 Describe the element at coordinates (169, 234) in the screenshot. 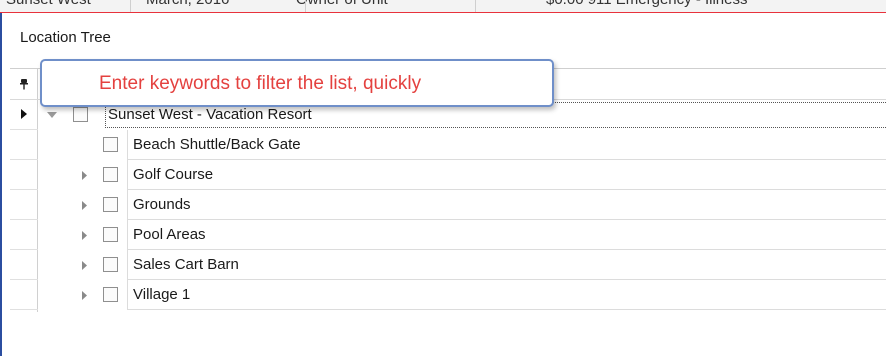

I see `tree-node-label: Pool Areas` at that location.